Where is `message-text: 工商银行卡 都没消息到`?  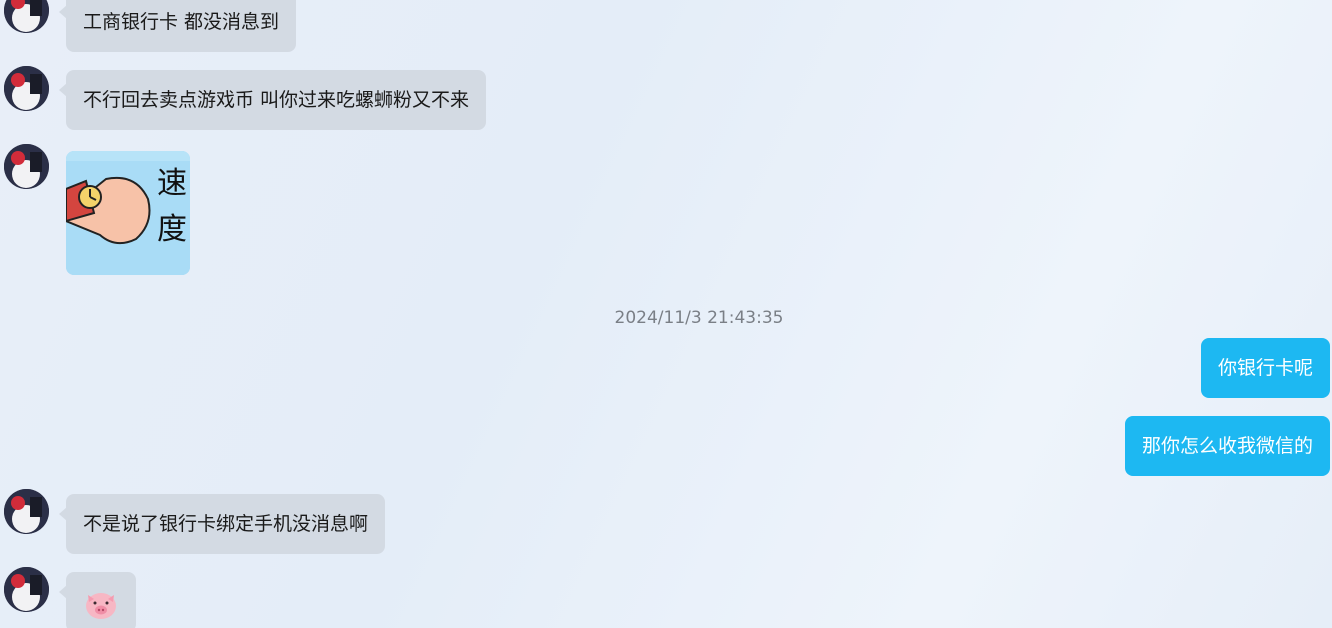 message-text: 工商银行卡 都没消息到 is located at coordinates (181, 22).